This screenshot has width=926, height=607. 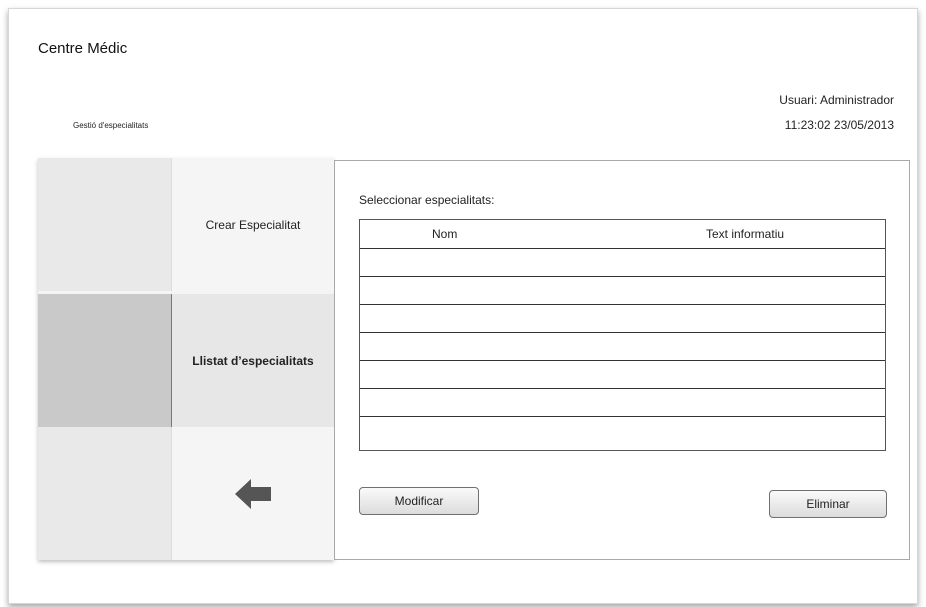 I want to click on delete-button: Eliminar, so click(x=828, y=504).